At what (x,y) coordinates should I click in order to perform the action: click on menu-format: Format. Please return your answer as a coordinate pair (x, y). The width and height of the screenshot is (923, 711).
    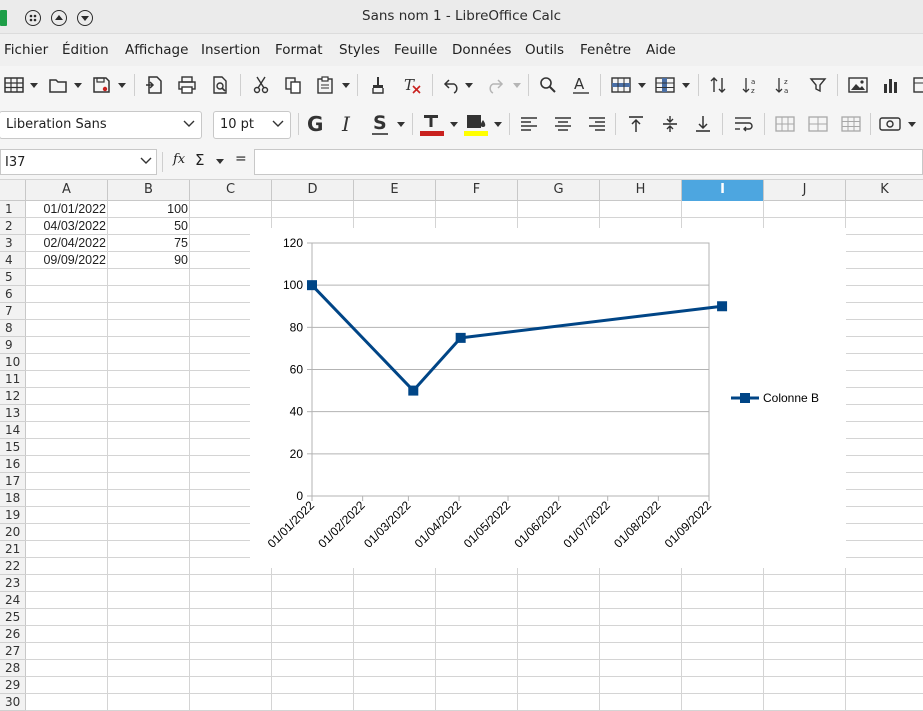
    Looking at the image, I should click on (299, 50).